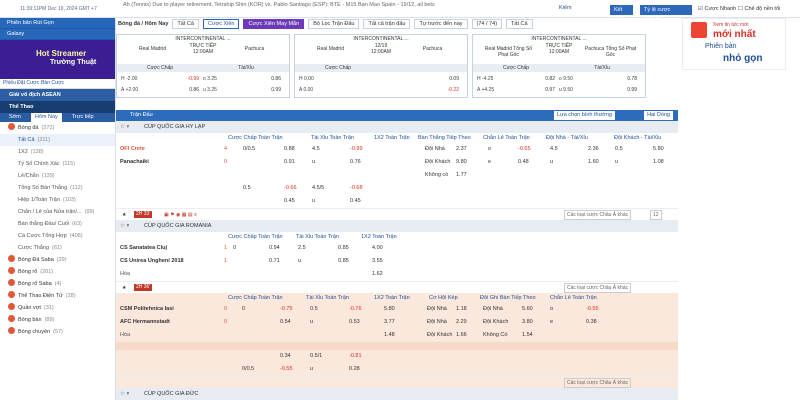 The height and width of the screenshot is (400, 800). Describe the element at coordinates (57, 59) in the screenshot. I see `streamer-banner: Hot Streamer Trường Thuật` at that location.